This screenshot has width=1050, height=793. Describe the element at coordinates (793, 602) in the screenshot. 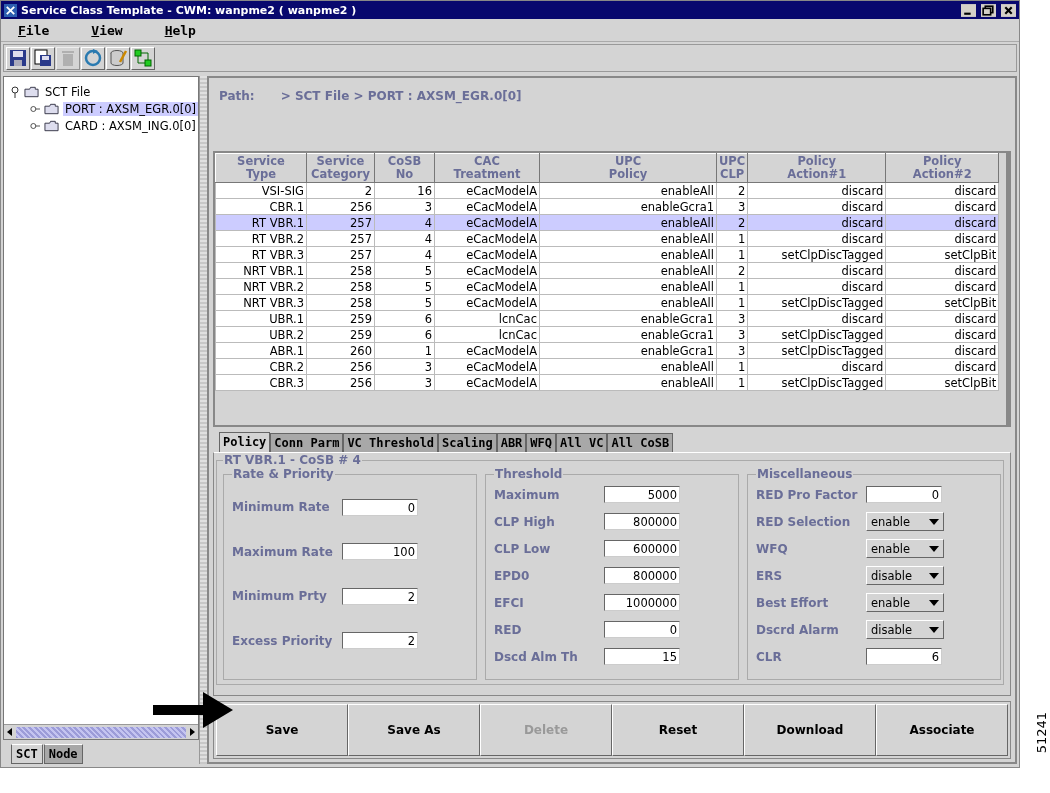

I see `field-label: Best Effort` at that location.